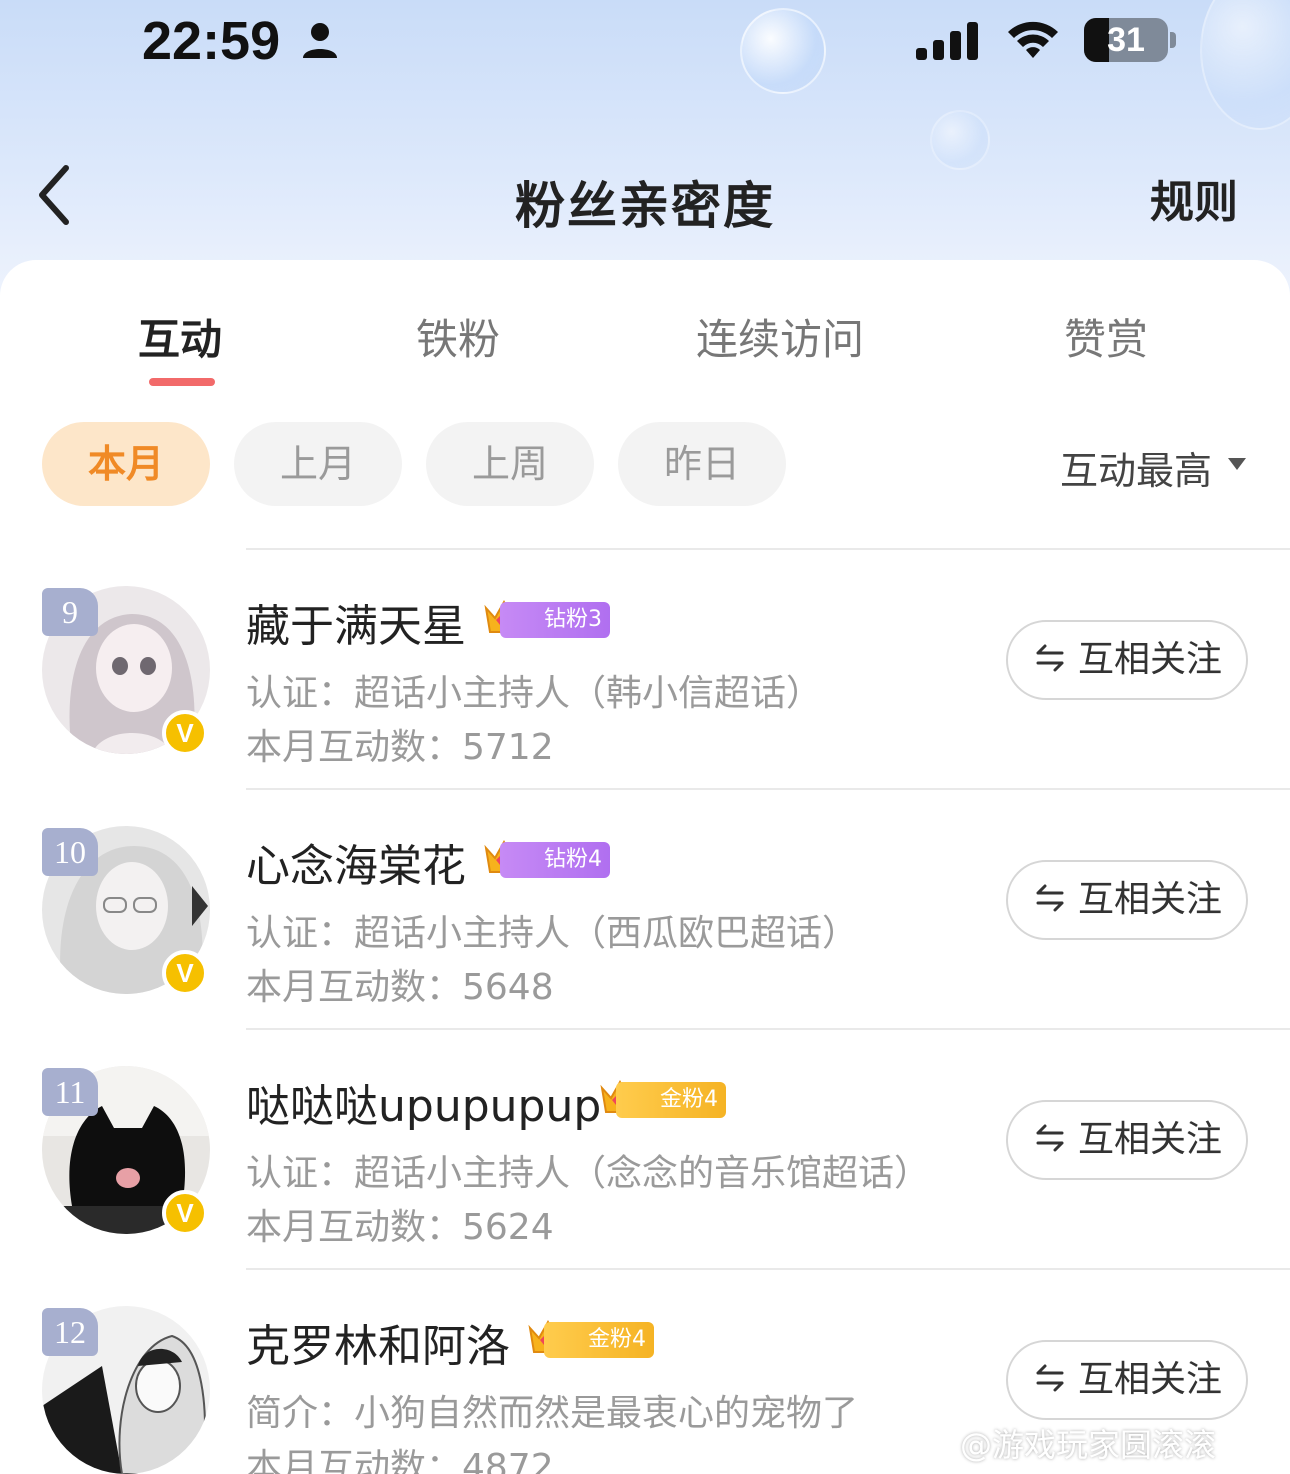  What do you see at coordinates (211, 41) in the screenshot?
I see `status-time: 22:59` at bounding box center [211, 41].